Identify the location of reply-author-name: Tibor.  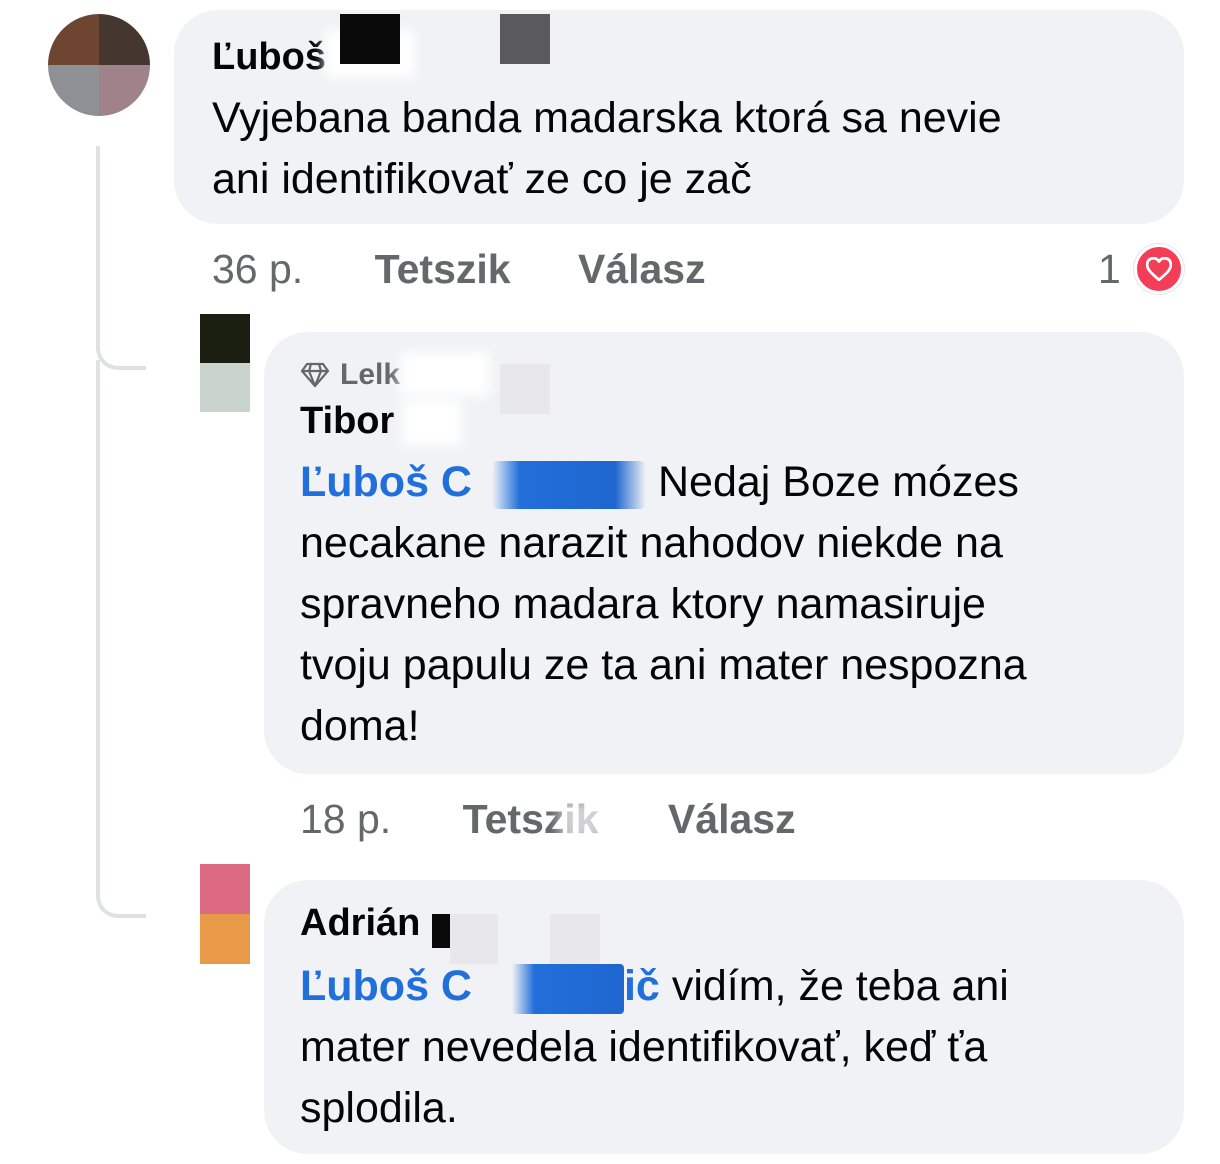
(347, 421).